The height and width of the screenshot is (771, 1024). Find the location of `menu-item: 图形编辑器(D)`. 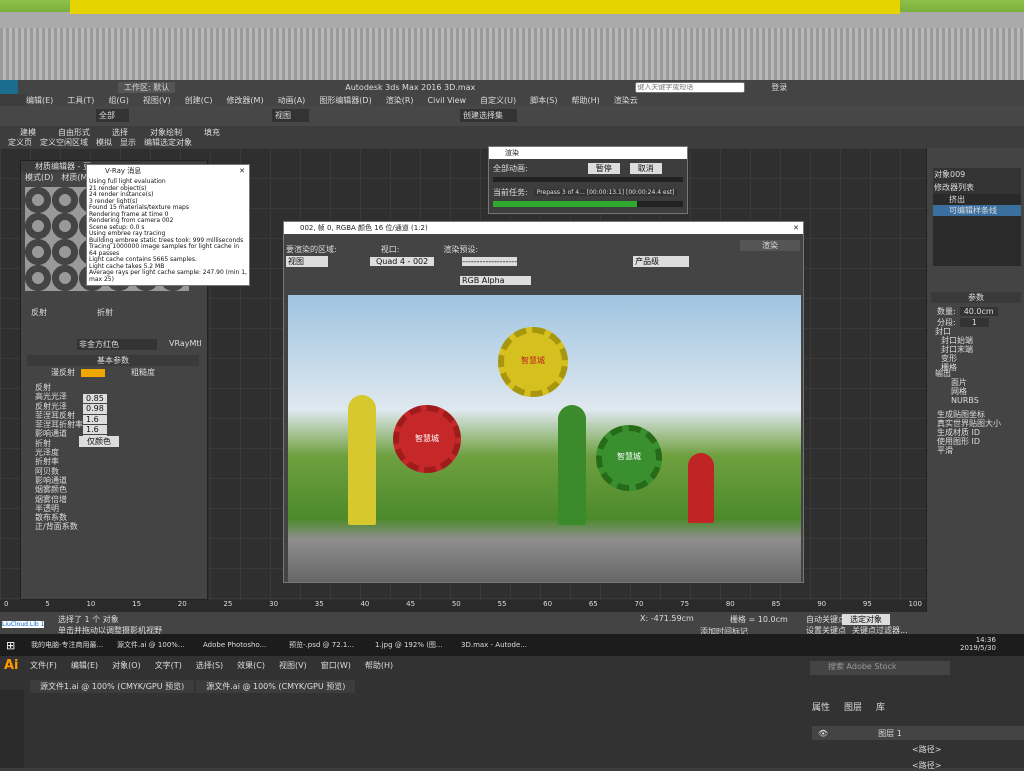

menu-item: 图形编辑器(D) is located at coordinates (345, 100).